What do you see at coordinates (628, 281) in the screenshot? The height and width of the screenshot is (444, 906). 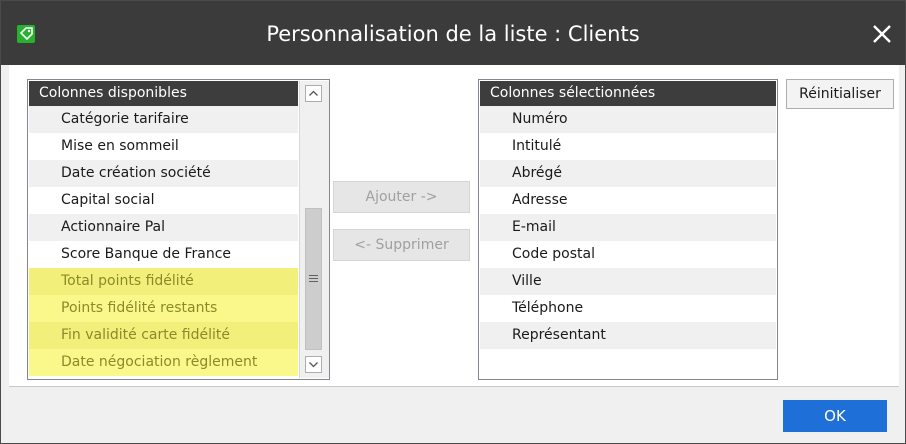 I see `selected-column-item: Ville` at bounding box center [628, 281].